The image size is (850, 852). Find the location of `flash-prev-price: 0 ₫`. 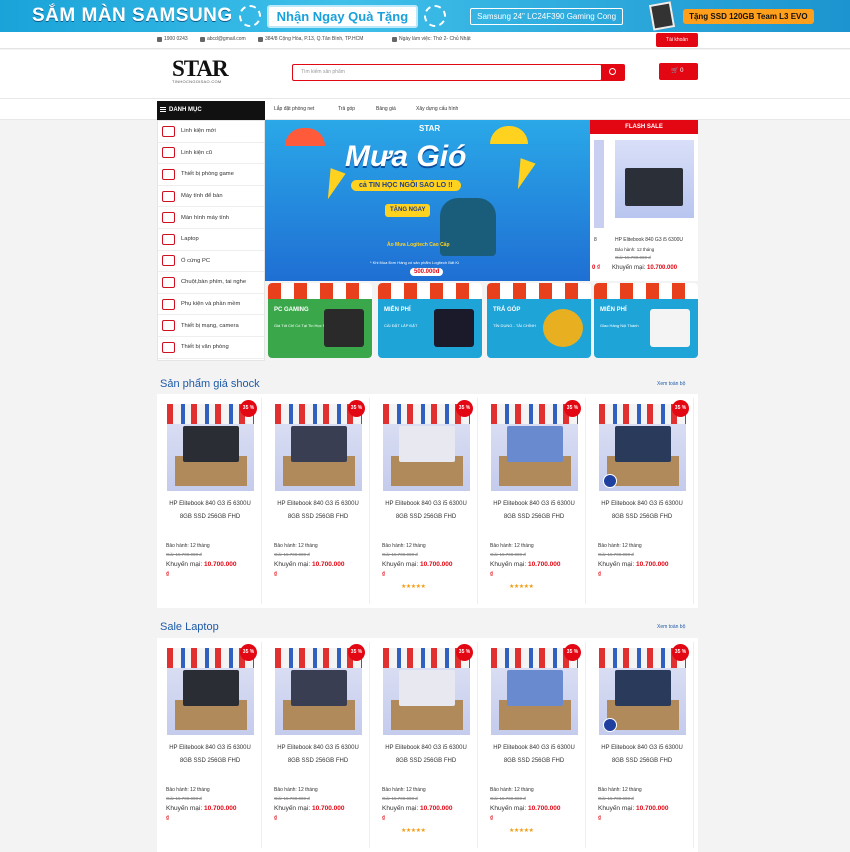

flash-prev-price: 0 ₫ is located at coordinates (596, 268).